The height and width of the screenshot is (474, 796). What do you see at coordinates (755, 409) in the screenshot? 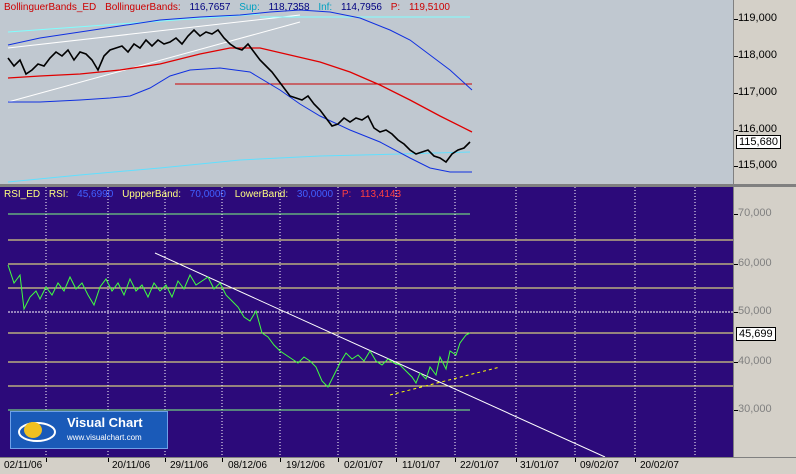
I see `rsi-tick: 30,000` at bounding box center [755, 409].